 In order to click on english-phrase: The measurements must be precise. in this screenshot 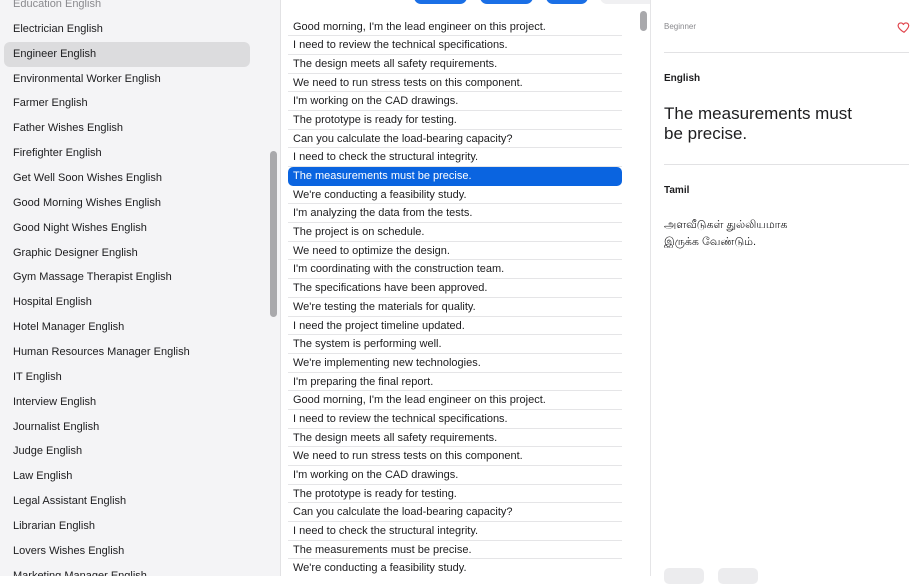, I will do `click(758, 123)`.